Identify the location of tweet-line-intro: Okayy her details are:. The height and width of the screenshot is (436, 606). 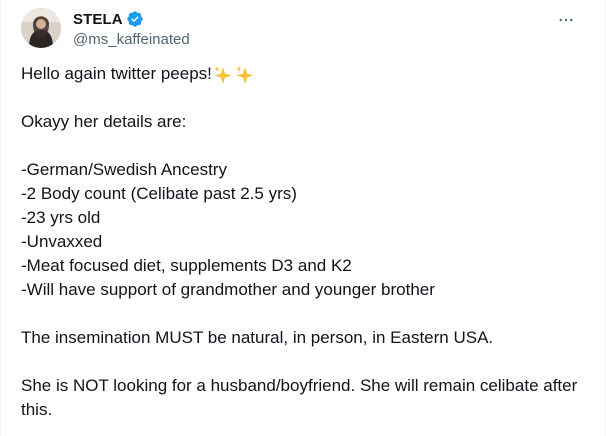
(104, 121).